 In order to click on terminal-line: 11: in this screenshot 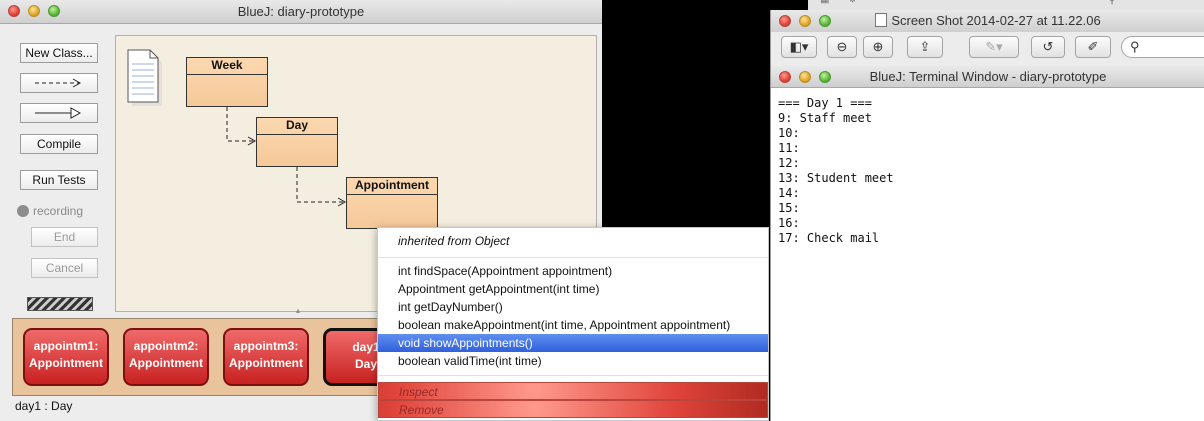, I will do `click(789, 148)`.